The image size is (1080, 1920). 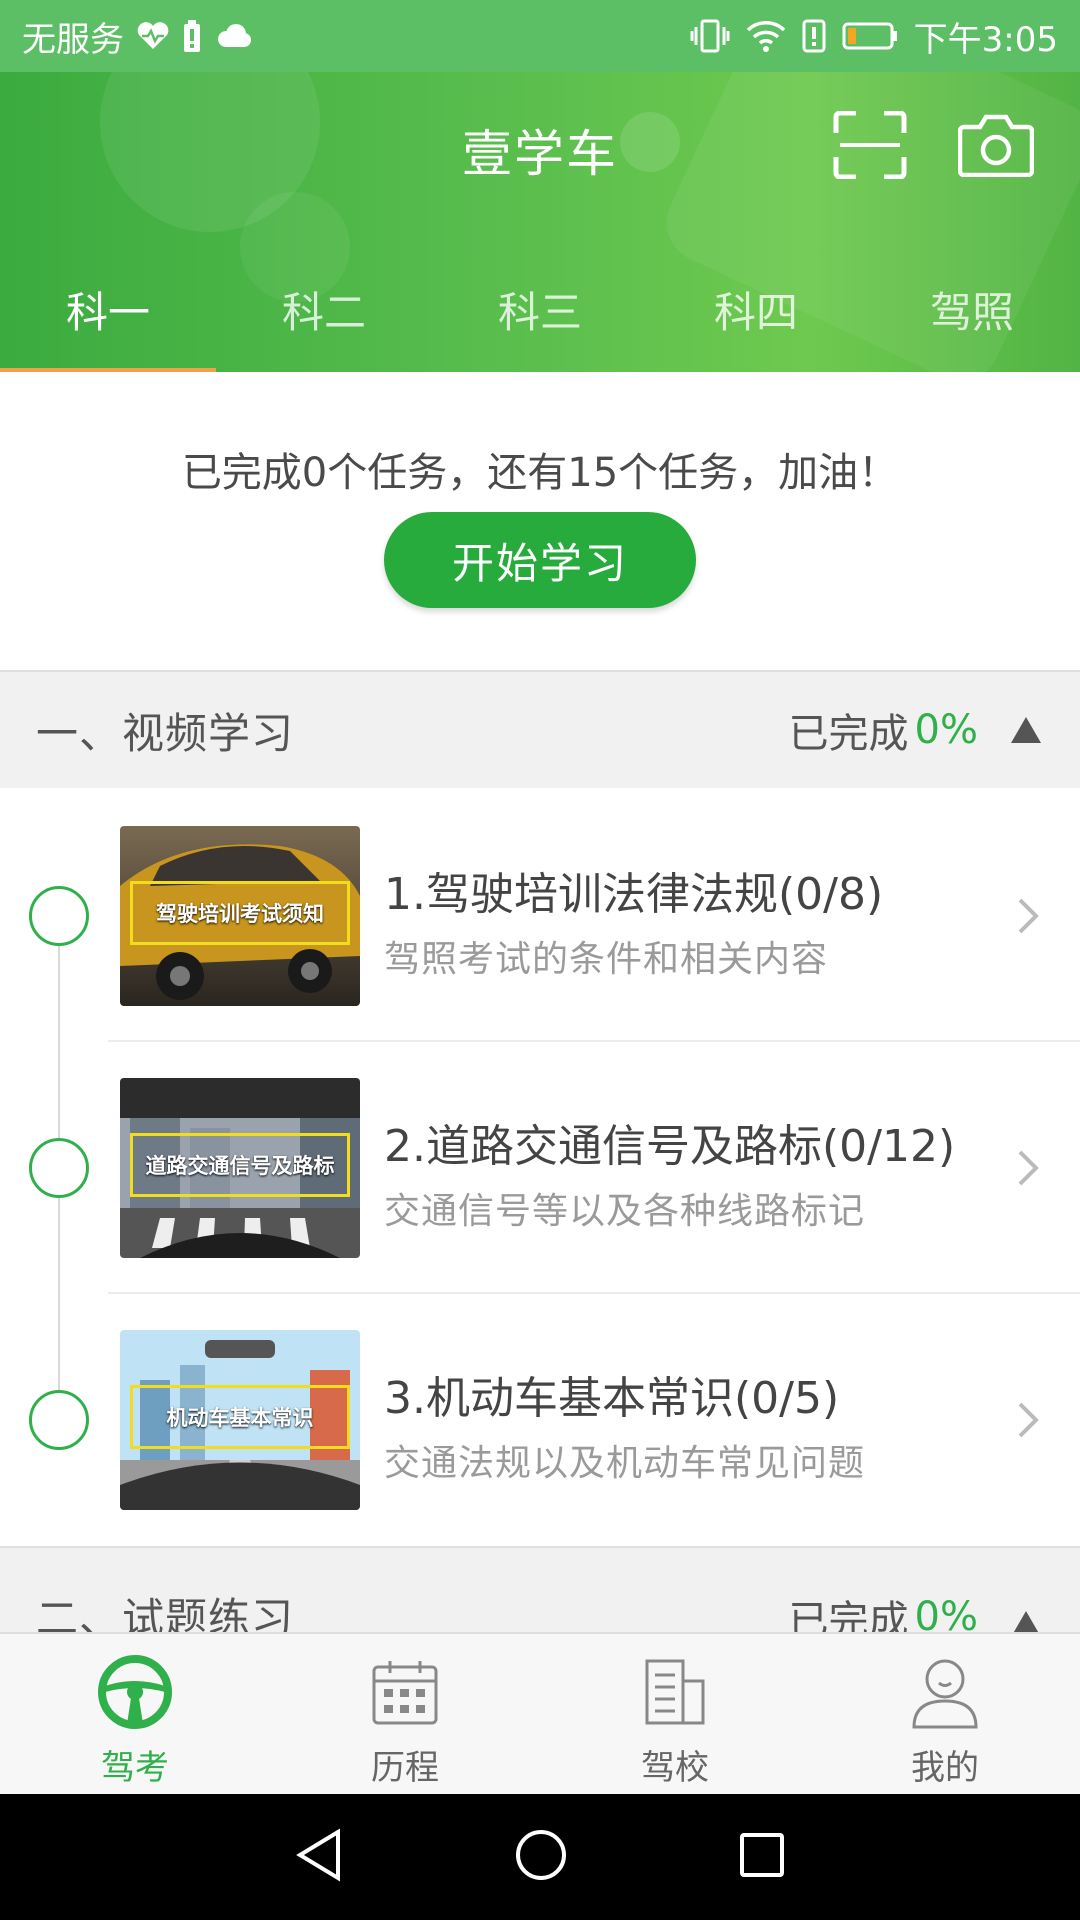 I want to click on section-progress: 已完成 0%, so click(x=883, y=730).